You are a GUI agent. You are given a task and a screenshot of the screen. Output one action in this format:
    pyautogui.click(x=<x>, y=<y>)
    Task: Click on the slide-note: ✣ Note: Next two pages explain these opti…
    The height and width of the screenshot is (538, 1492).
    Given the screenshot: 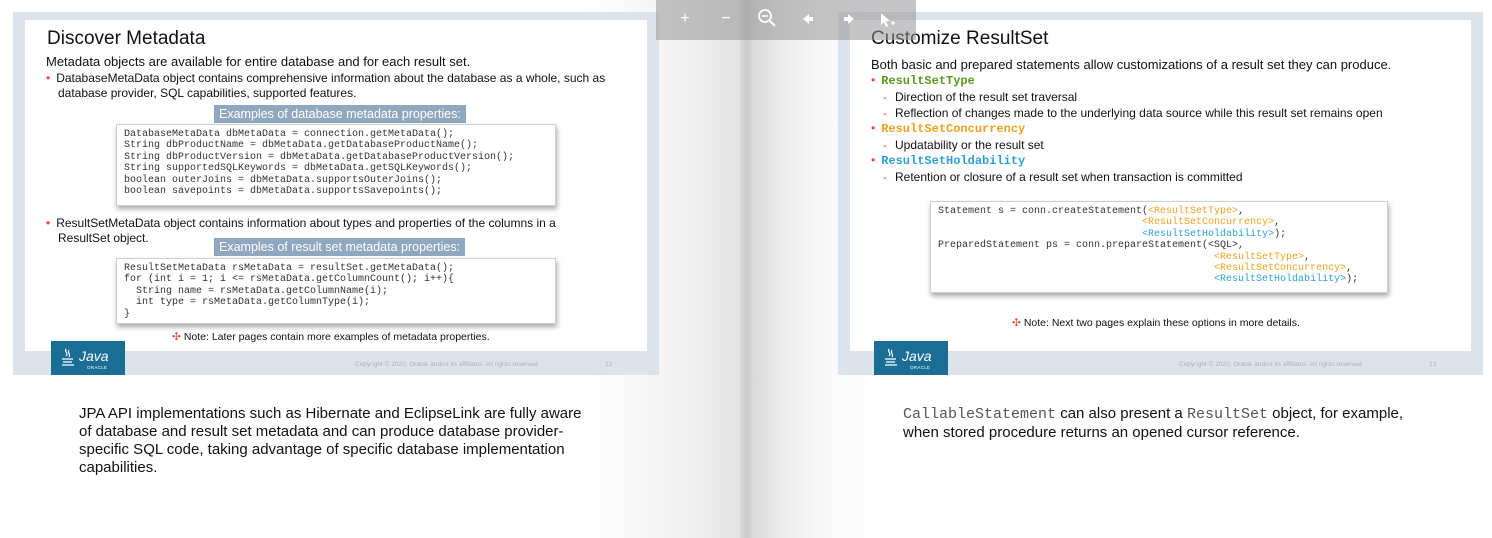 What is the action you would take?
    pyautogui.click(x=1156, y=323)
    